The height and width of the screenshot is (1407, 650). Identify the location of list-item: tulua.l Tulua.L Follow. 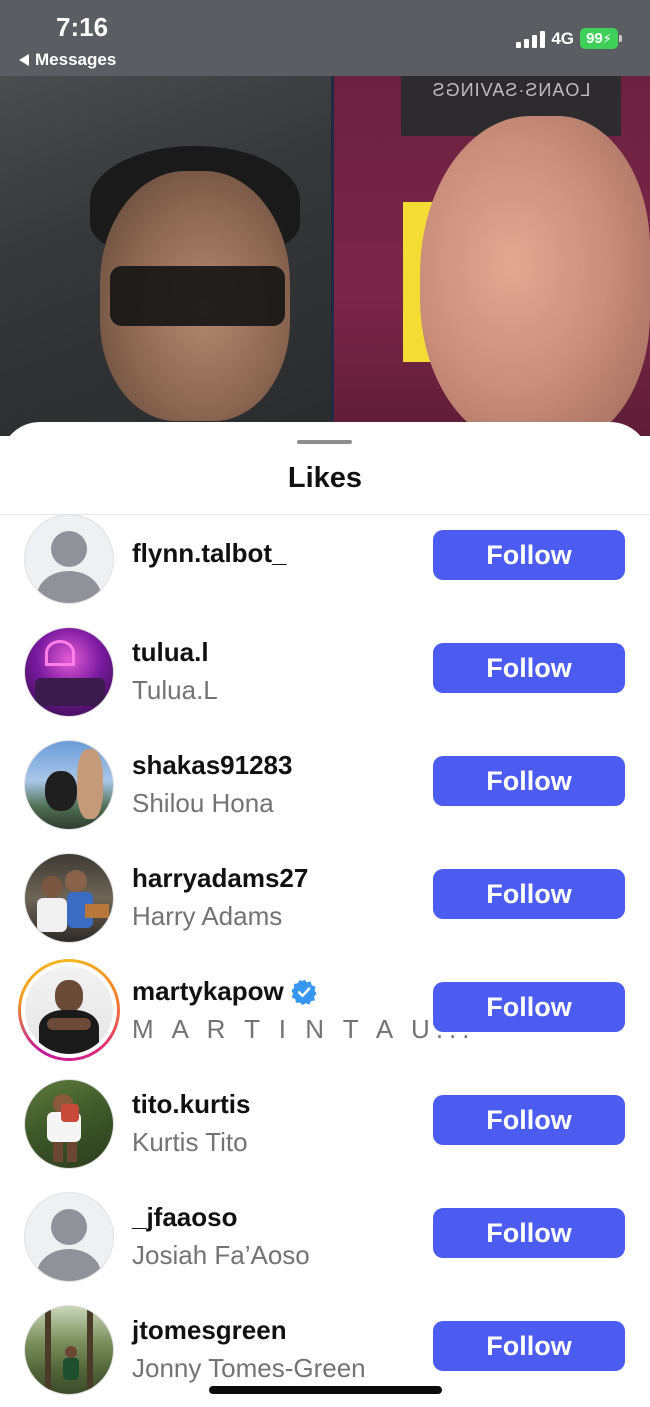
(325, 677).